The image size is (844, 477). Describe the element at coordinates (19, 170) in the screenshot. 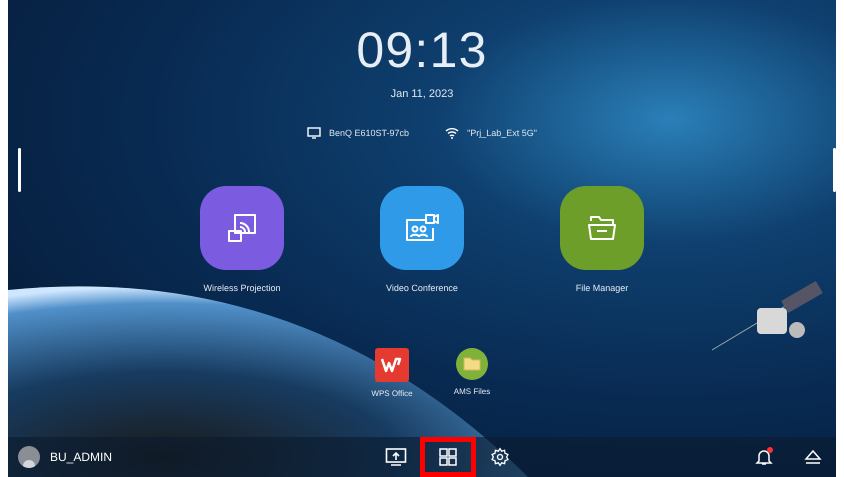

I see `left-edge-handle` at that location.